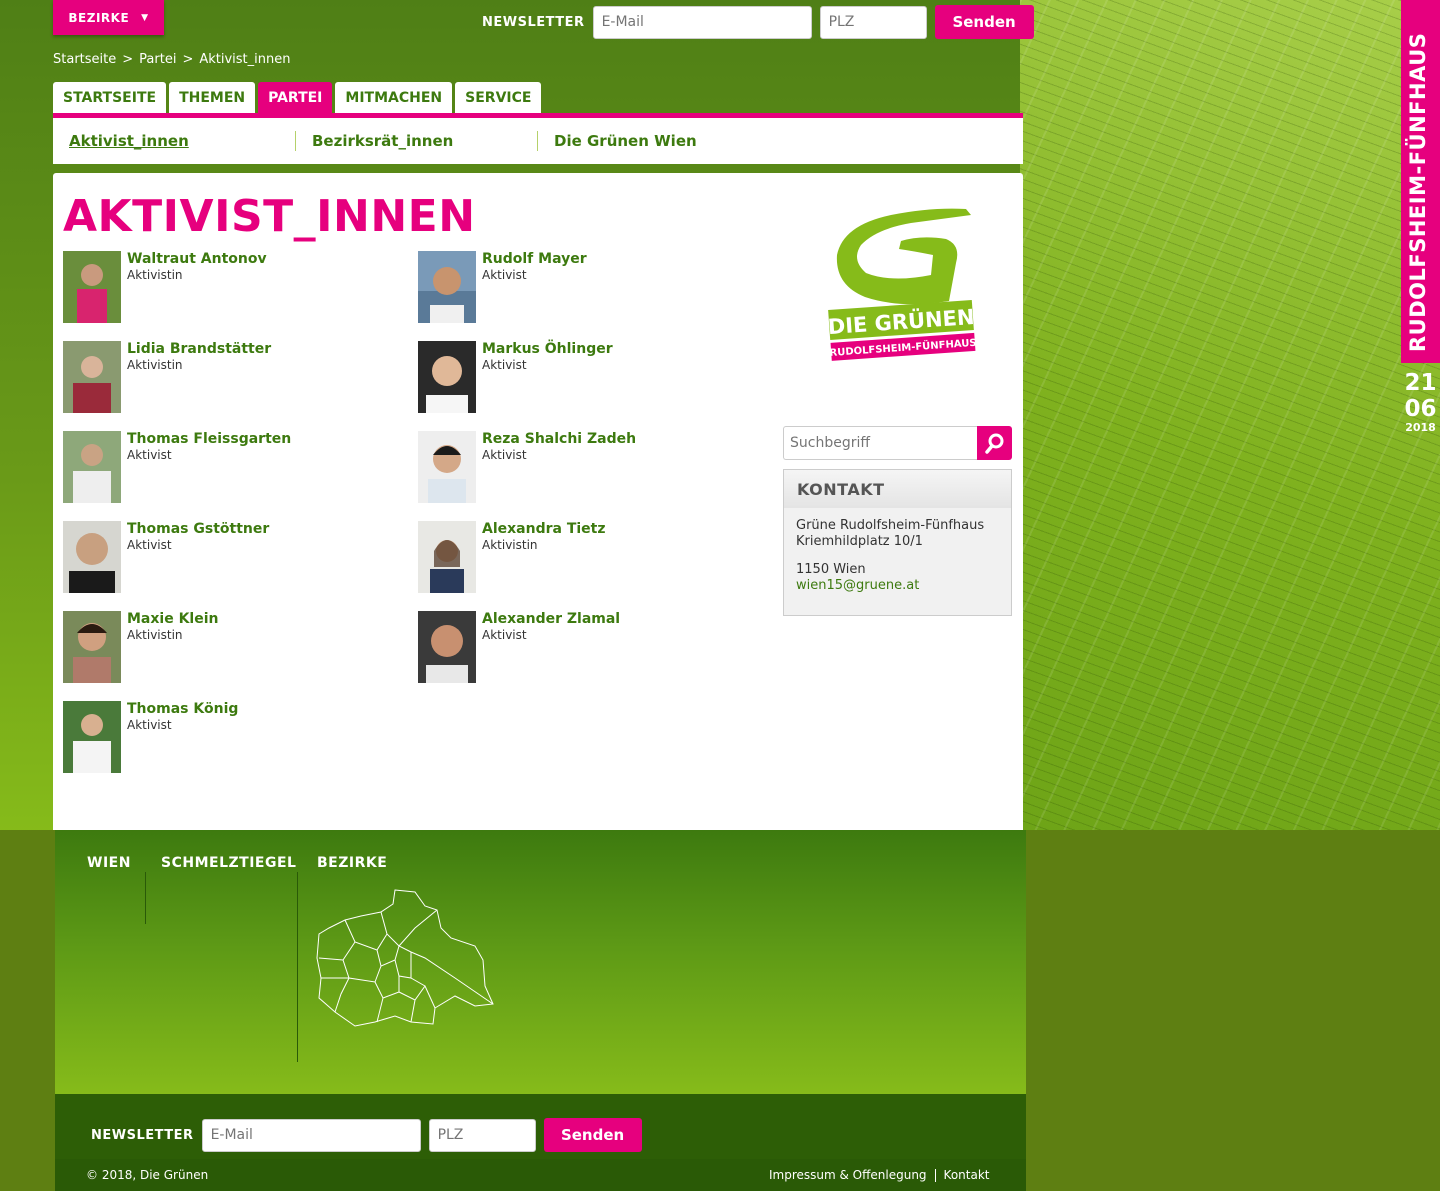 The width and height of the screenshot is (1440, 1191). What do you see at coordinates (197, 259) in the screenshot?
I see `person-name: Waltraut Antonov` at bounding box center [197, 259].